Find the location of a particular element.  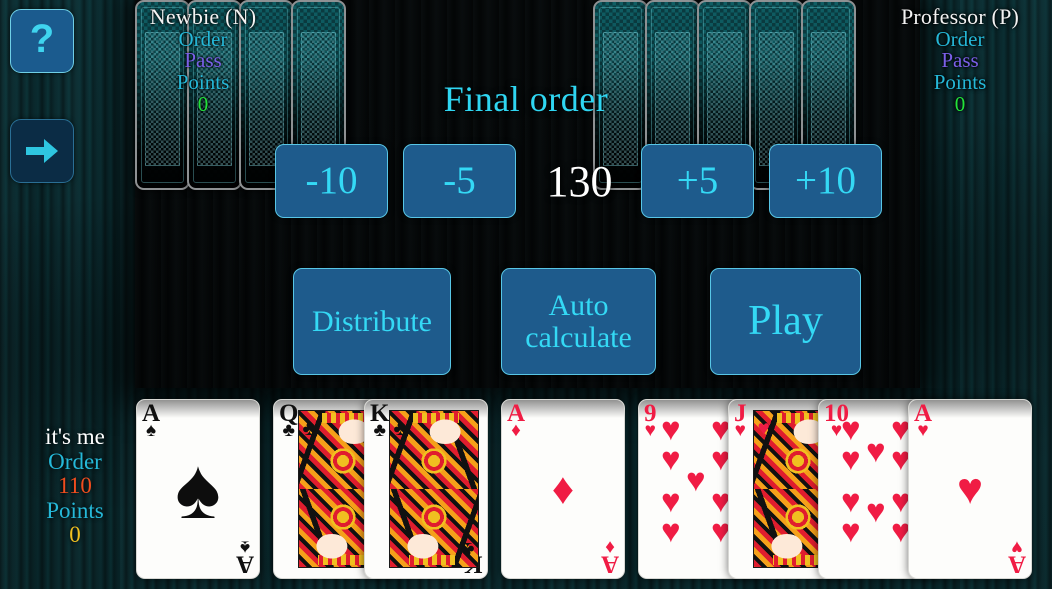

hand-card-a-hearts: A ♥ A ♥ ♥ is located at coordinates (970, 489).